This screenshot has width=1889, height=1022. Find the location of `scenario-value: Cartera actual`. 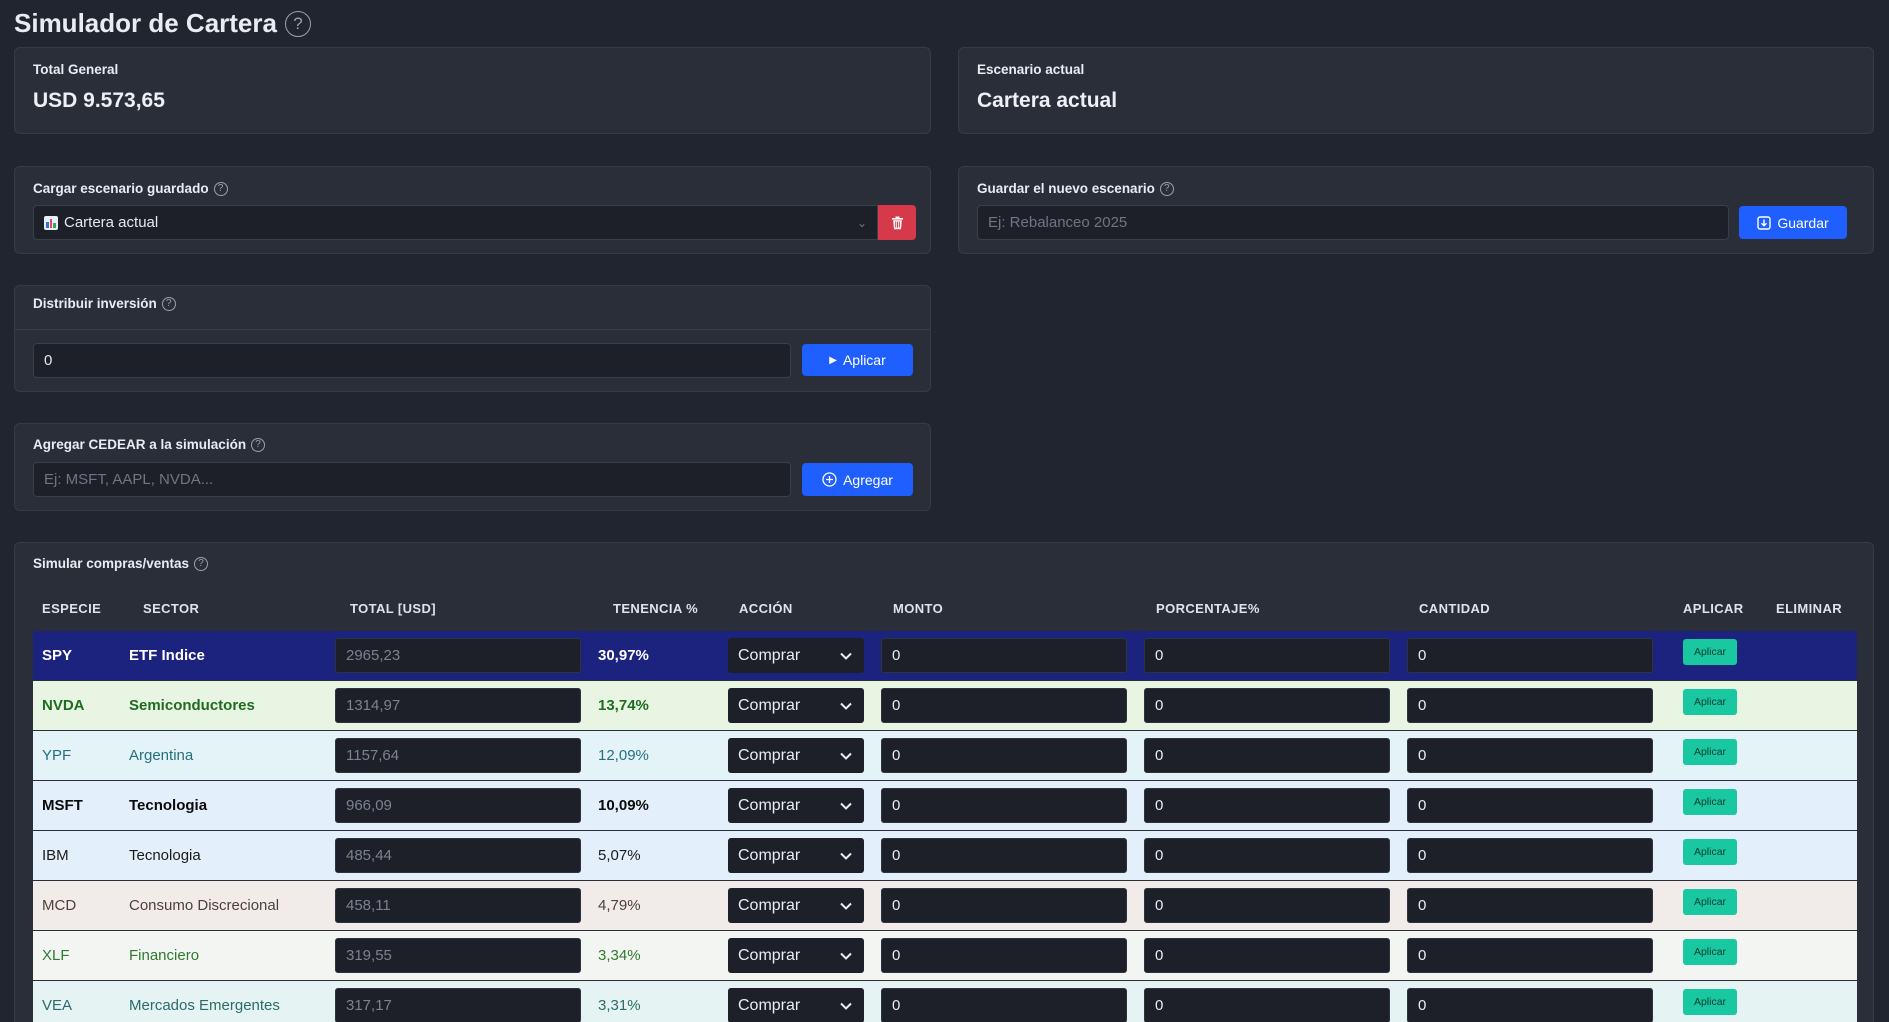

scenario-value: Cartera actual is located at coordinates (1047, 100).